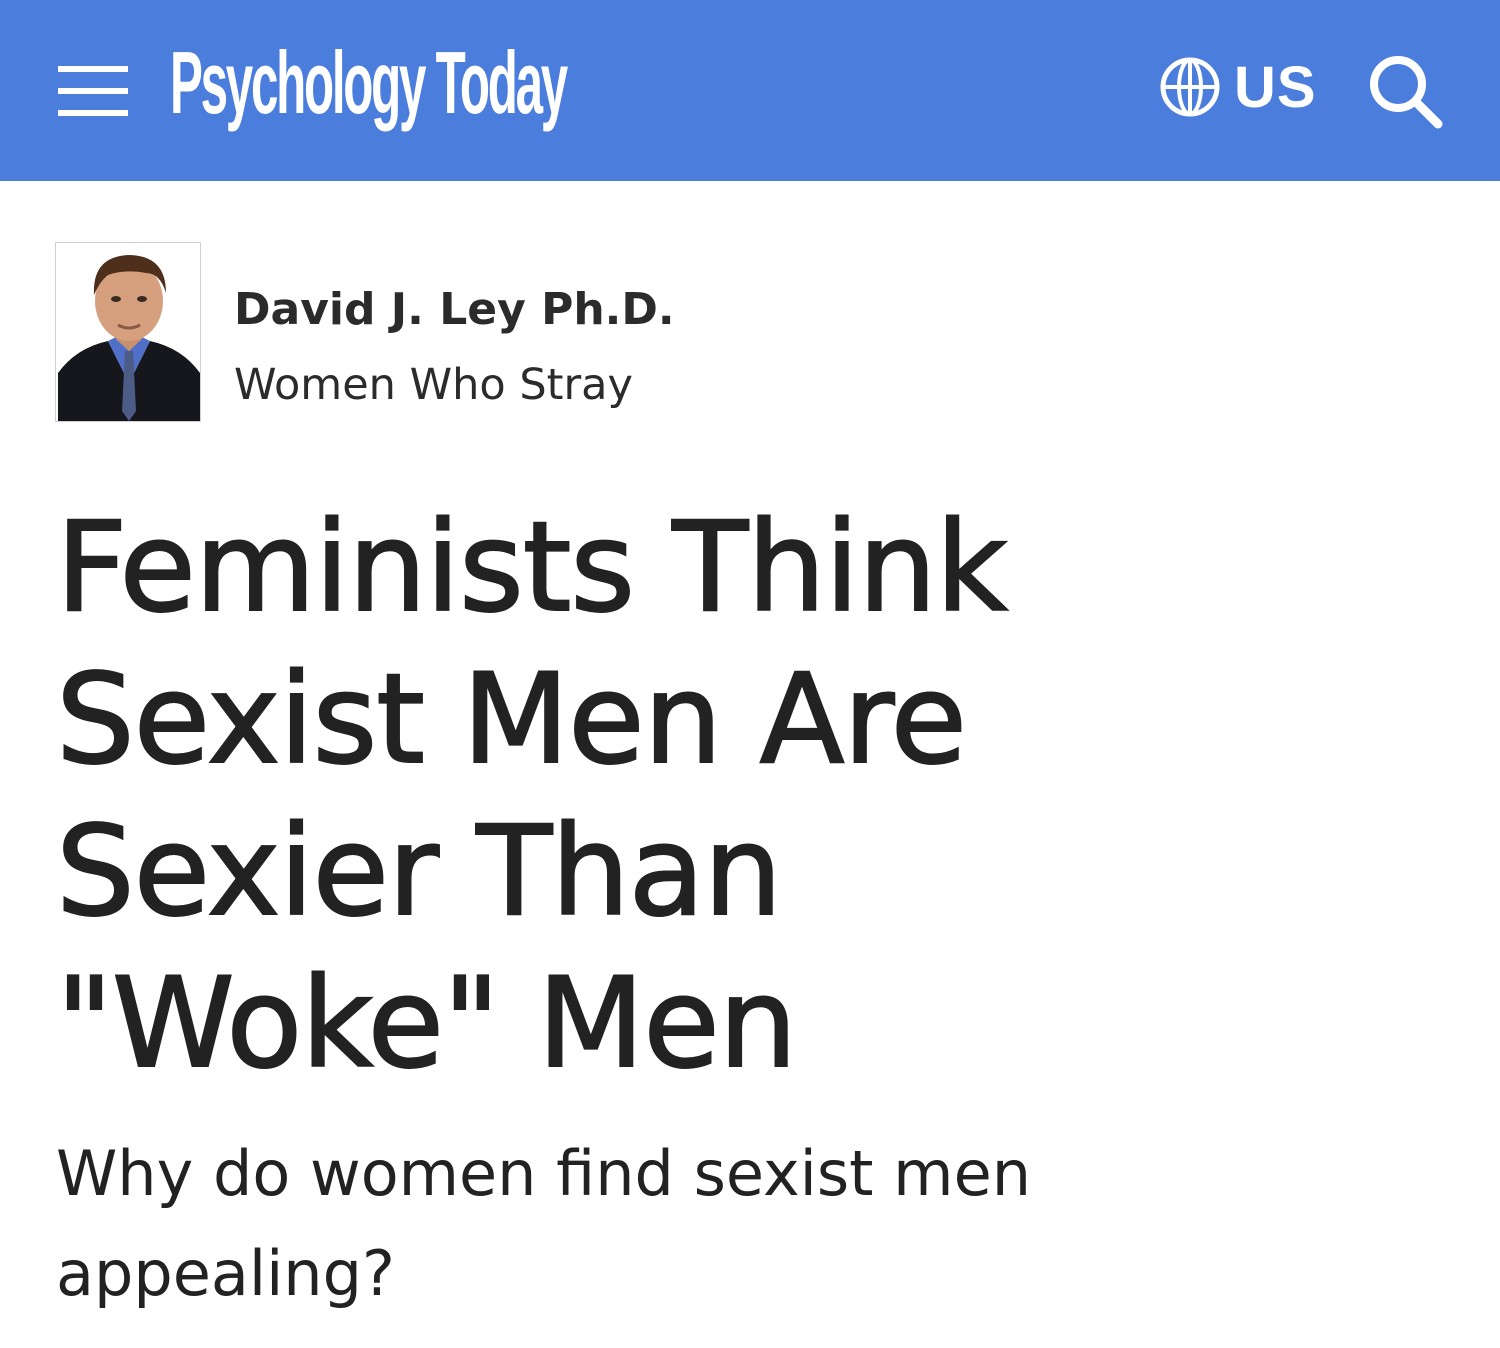 This screenshot has width=1500, height=1348. What do you see at coordinates (93, 91) in the screenshot?
I see `hamburger-menu-icon` at bounding box center [93, 91].